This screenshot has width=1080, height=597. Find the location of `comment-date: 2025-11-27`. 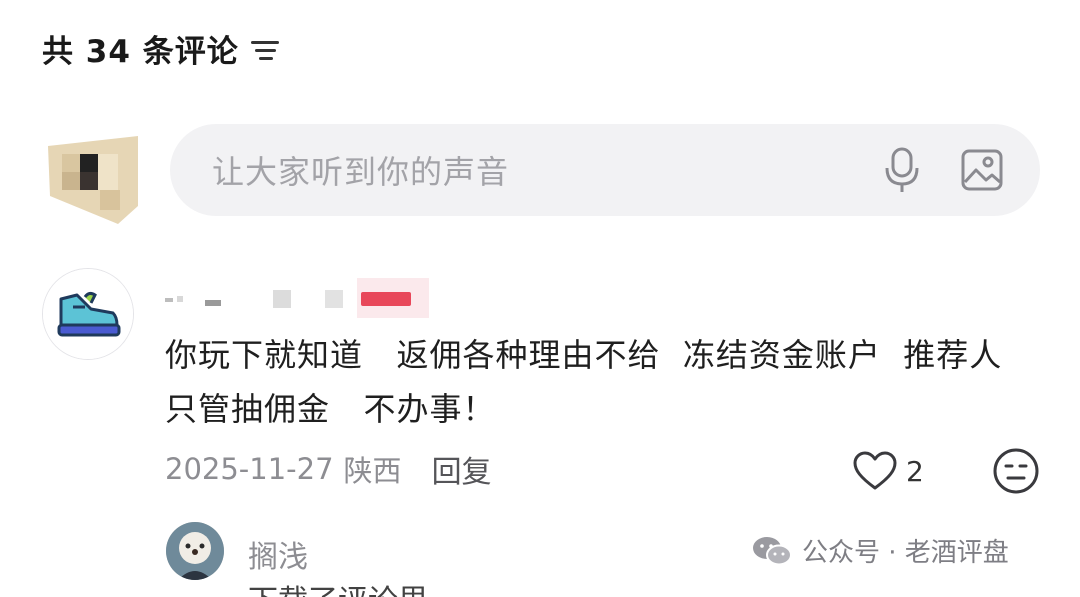

comment-date: 2025-11-27 is located at coordinates (249, 469).